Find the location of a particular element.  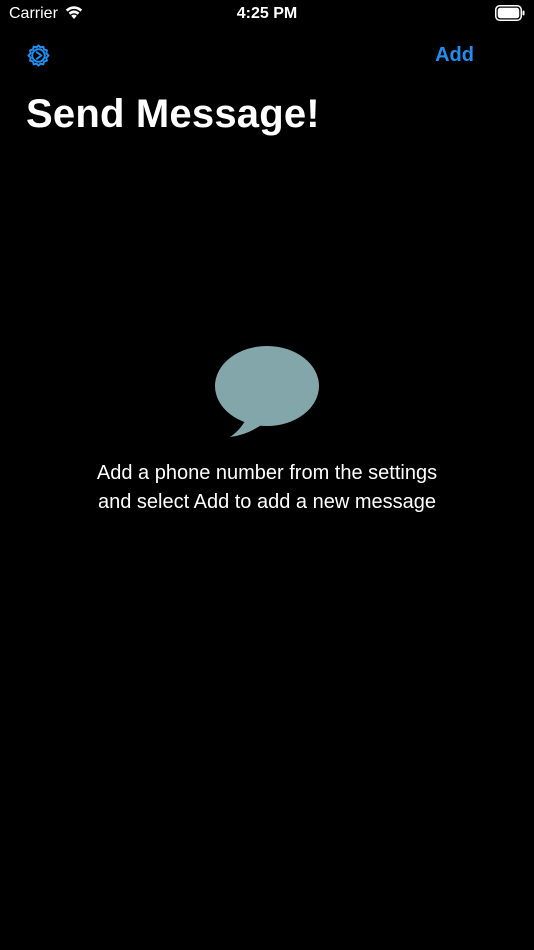

add-button: Add is located at coordinates (454, 55).